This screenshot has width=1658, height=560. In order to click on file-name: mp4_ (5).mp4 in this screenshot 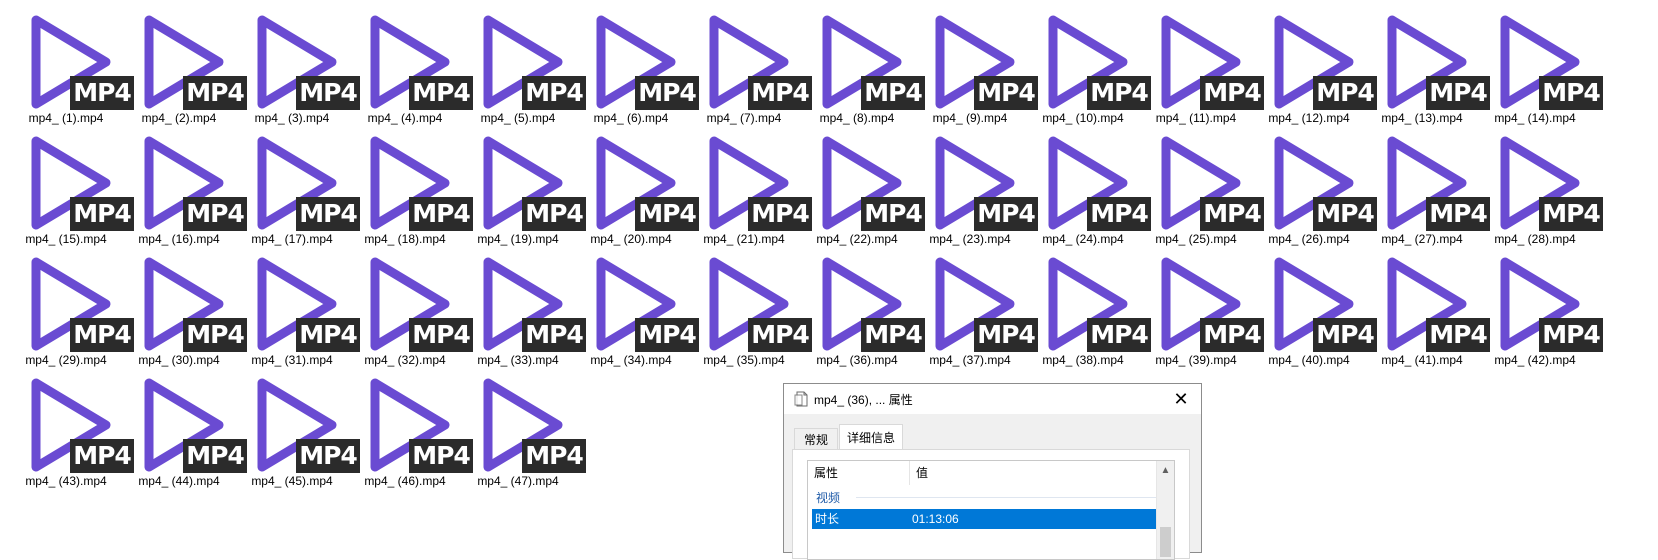, I will do `click(518, 118)`.